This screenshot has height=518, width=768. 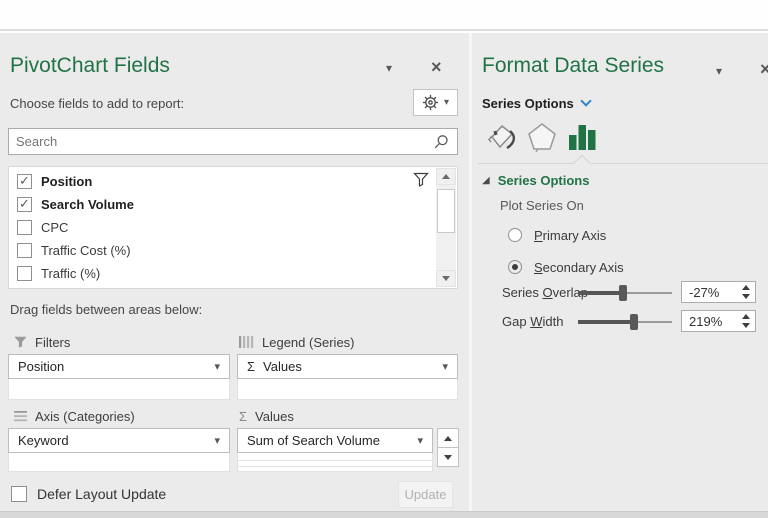 I want to click on axis-well: Keyword ▾, so click(x=119, y=450).